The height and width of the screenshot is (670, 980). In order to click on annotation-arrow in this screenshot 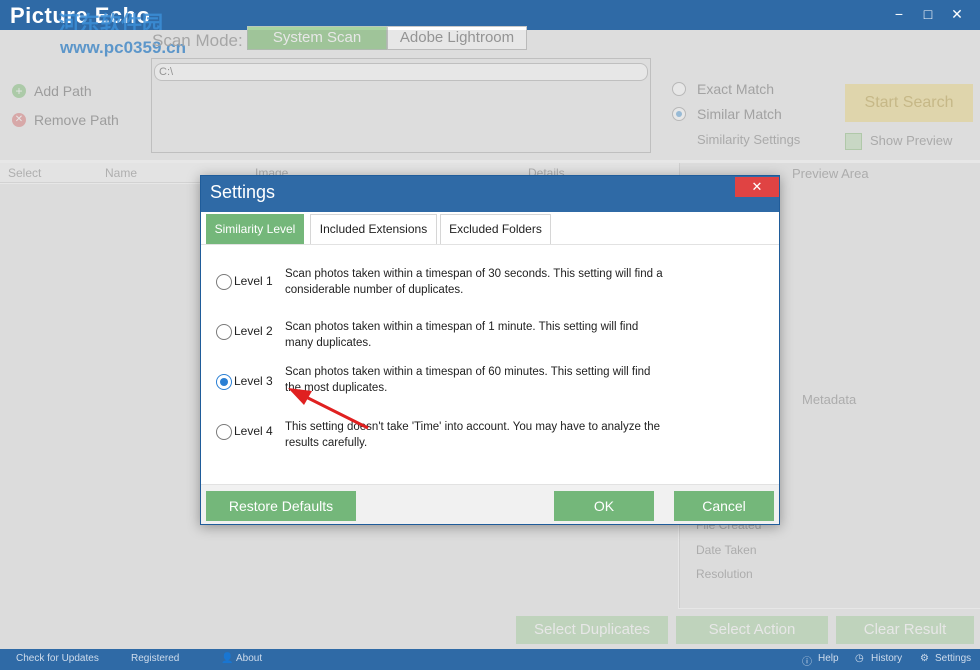, I will do `click(328, 409)`.